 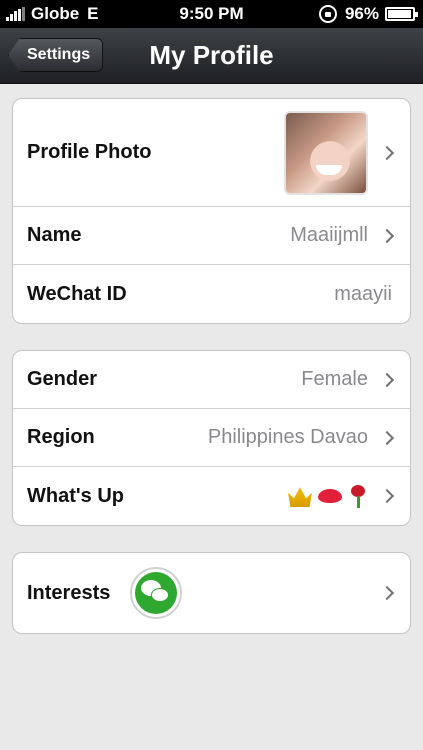 I want to click on row-gender: Gender Female, so click(x=211, y=380).